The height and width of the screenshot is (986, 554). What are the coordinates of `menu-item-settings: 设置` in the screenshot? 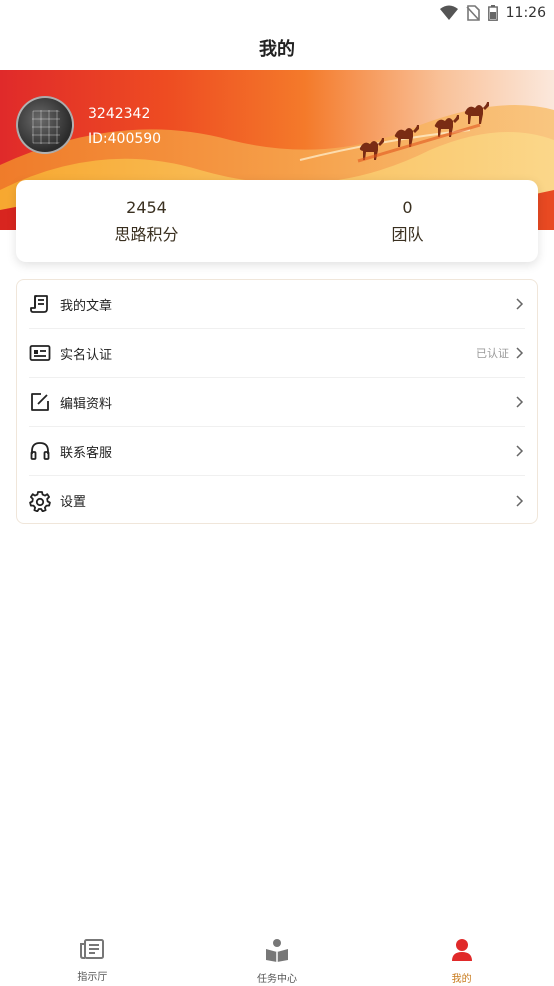 It's located at (277, 500).